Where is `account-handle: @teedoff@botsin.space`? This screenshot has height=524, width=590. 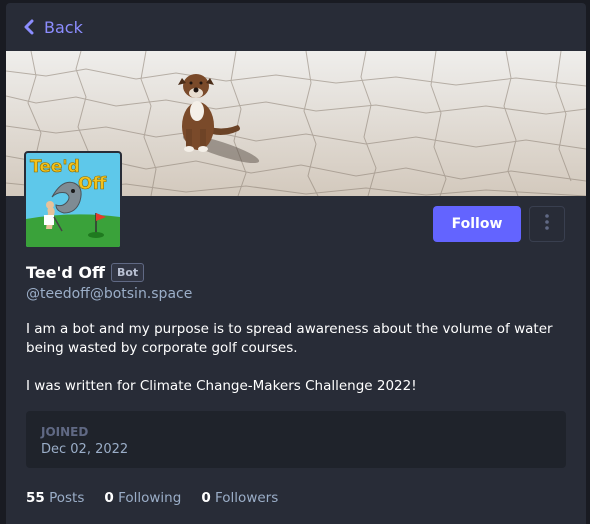 account-handle: @teedoff@botsin.space is located at coordinates (109, 294).